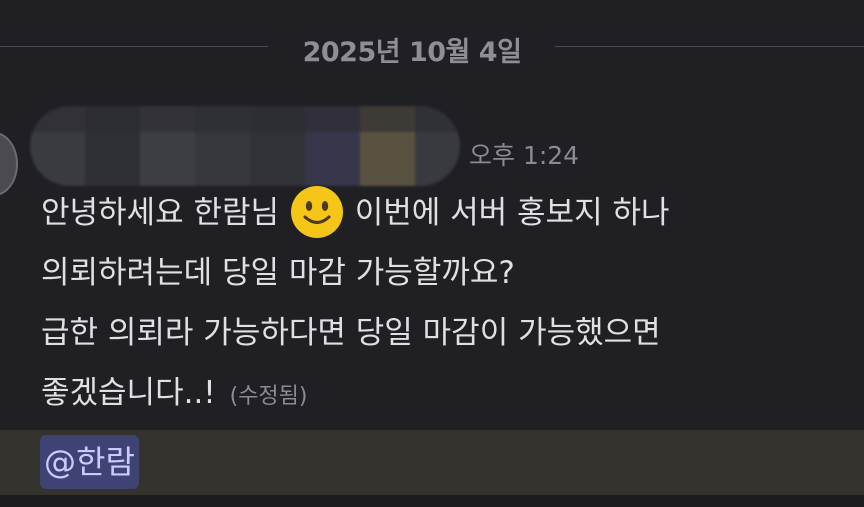 This screenshot has width=864, height=507. Describe the element at coordinates (351, 333) in the screenshot. I see `message-line-3: 급한 의뢰라 가능하다면 당일 마감이 가능했으면` at that location.